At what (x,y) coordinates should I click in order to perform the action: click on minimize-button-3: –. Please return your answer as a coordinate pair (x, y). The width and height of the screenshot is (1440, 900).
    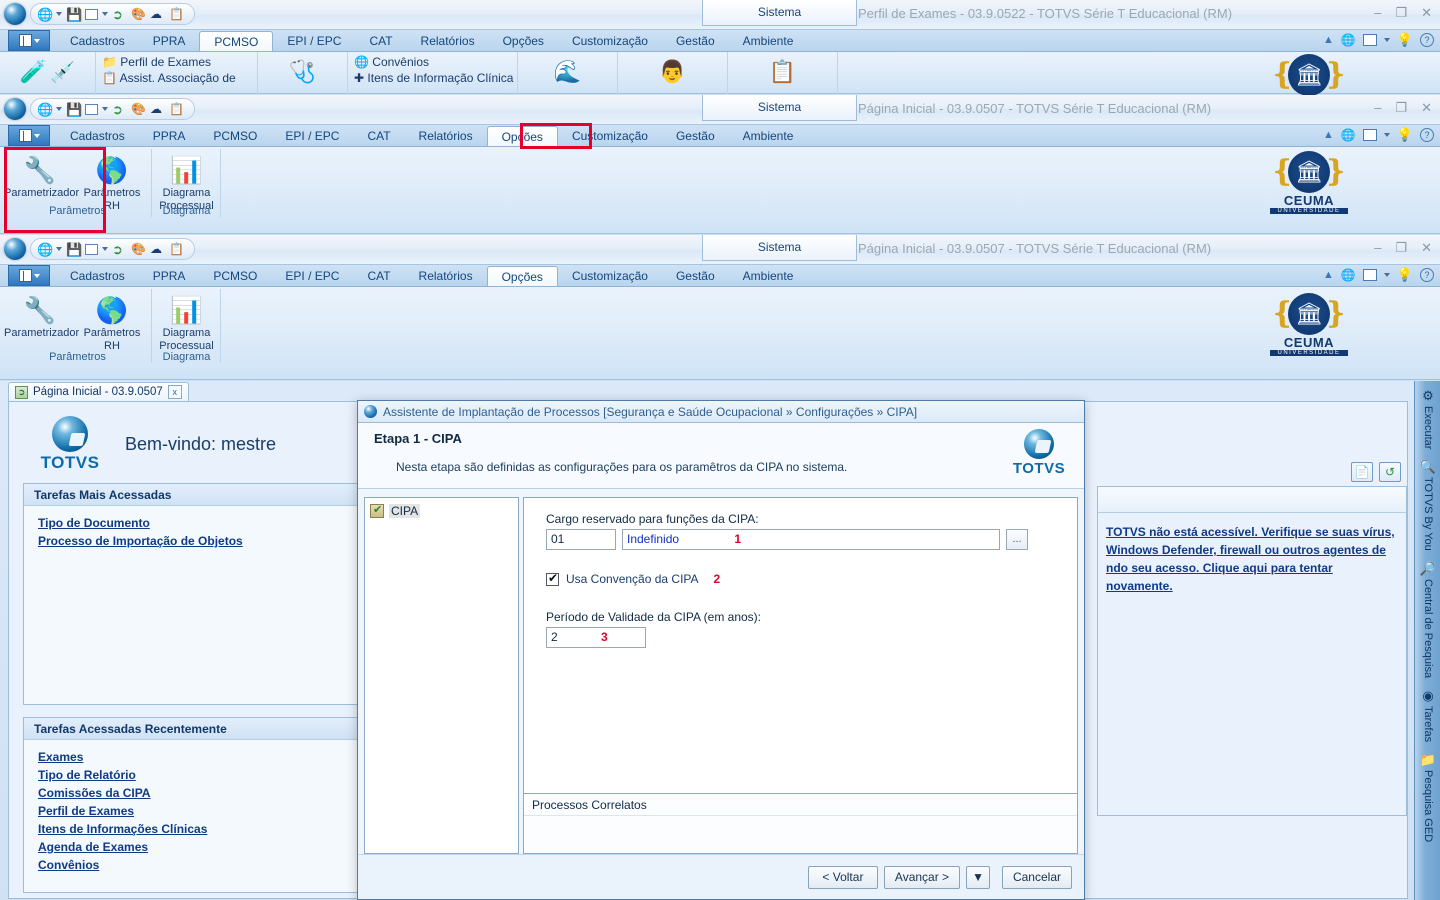
    Looking at the image, I should click on (1377, 248).